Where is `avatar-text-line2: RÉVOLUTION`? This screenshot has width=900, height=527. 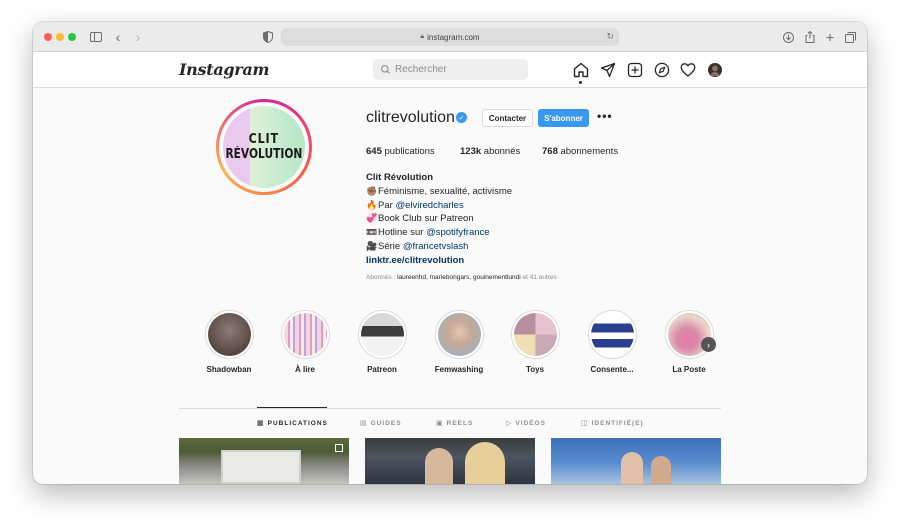
avatar-text-line2: RÉVOLUTION is located at coordinates (264, 154).